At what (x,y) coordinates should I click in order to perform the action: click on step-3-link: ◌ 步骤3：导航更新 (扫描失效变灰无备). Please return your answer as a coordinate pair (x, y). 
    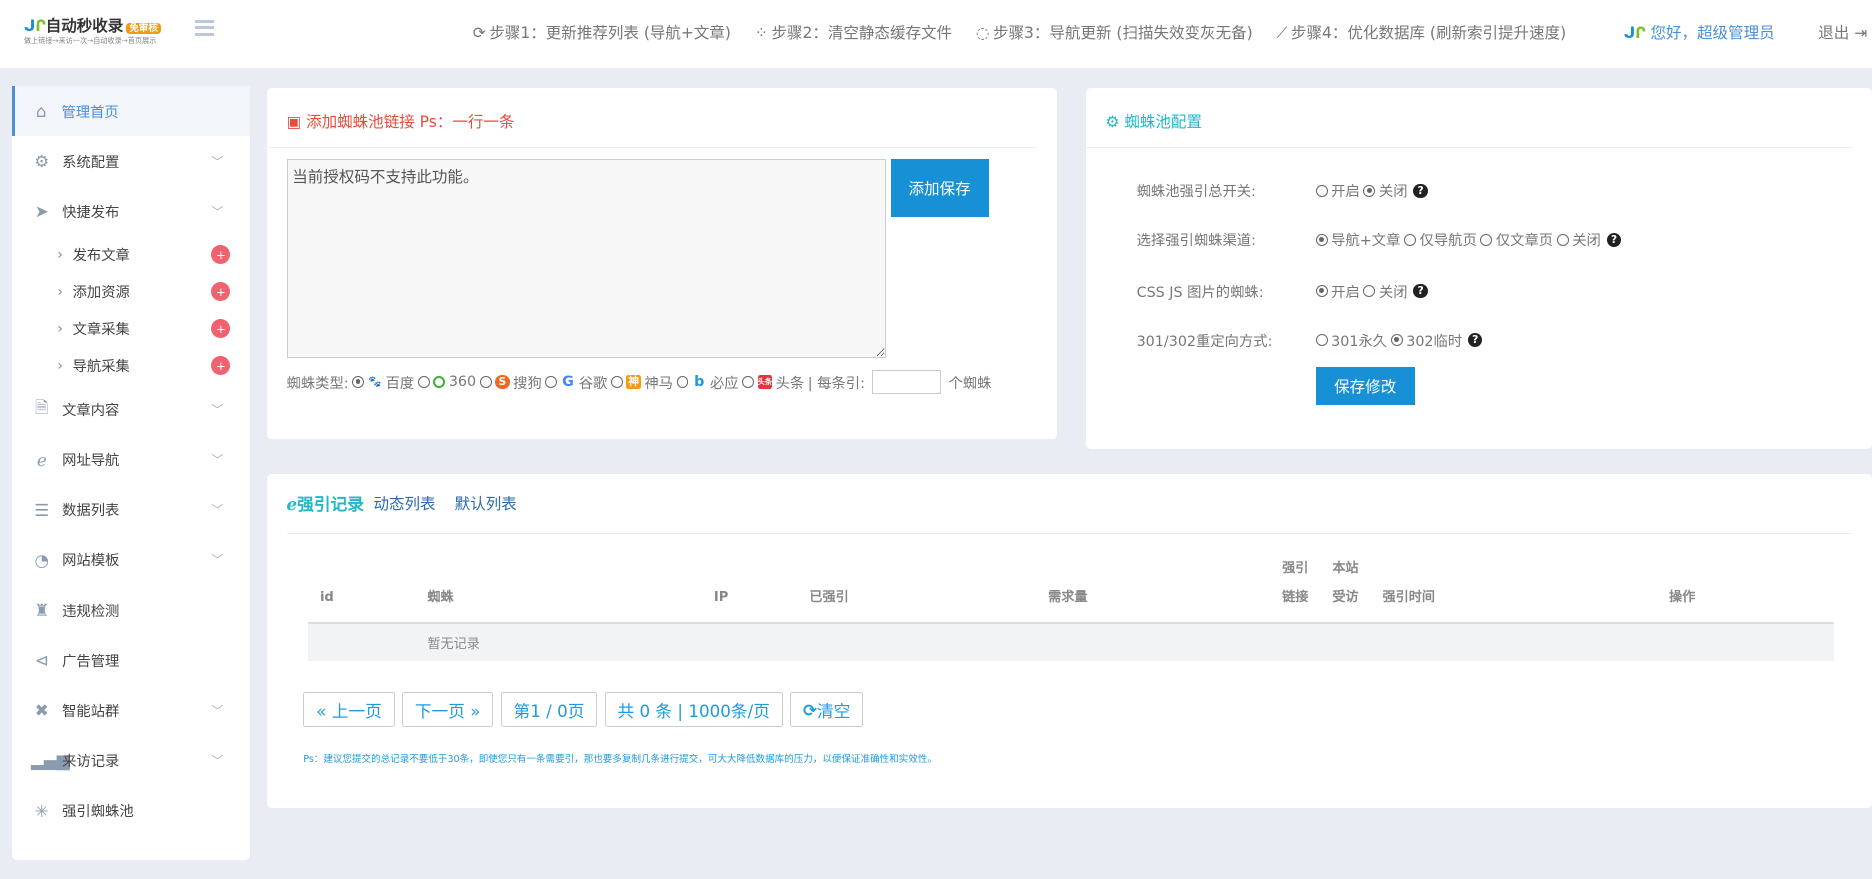
    Looking at the image, I should click on (1114, 32).